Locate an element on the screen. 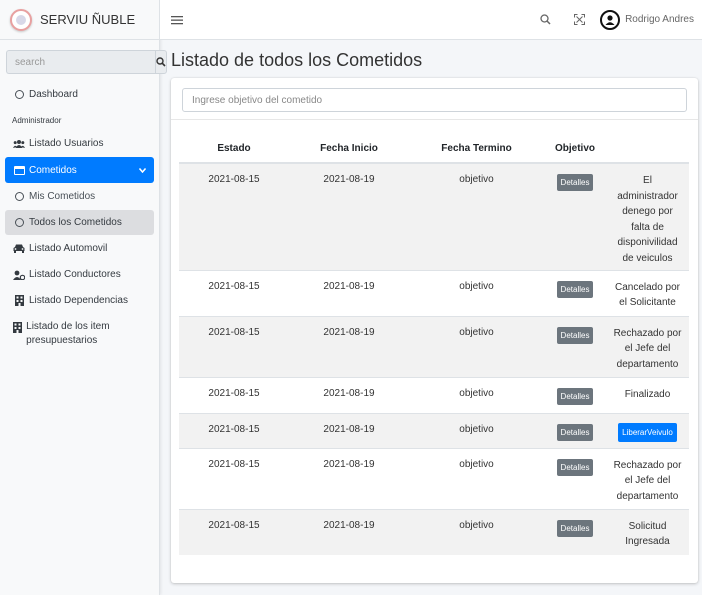 The height and width of the screenshot is (595, 702). topbar-right: Rodrigo Andres is located at coordinates (611, 19).